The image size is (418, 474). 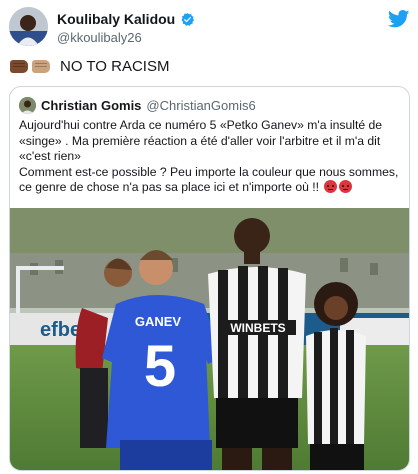 I want to click on quoted-tweet-header: Christian Gomis @ChristianGomis6, so click(x=137, y=105).